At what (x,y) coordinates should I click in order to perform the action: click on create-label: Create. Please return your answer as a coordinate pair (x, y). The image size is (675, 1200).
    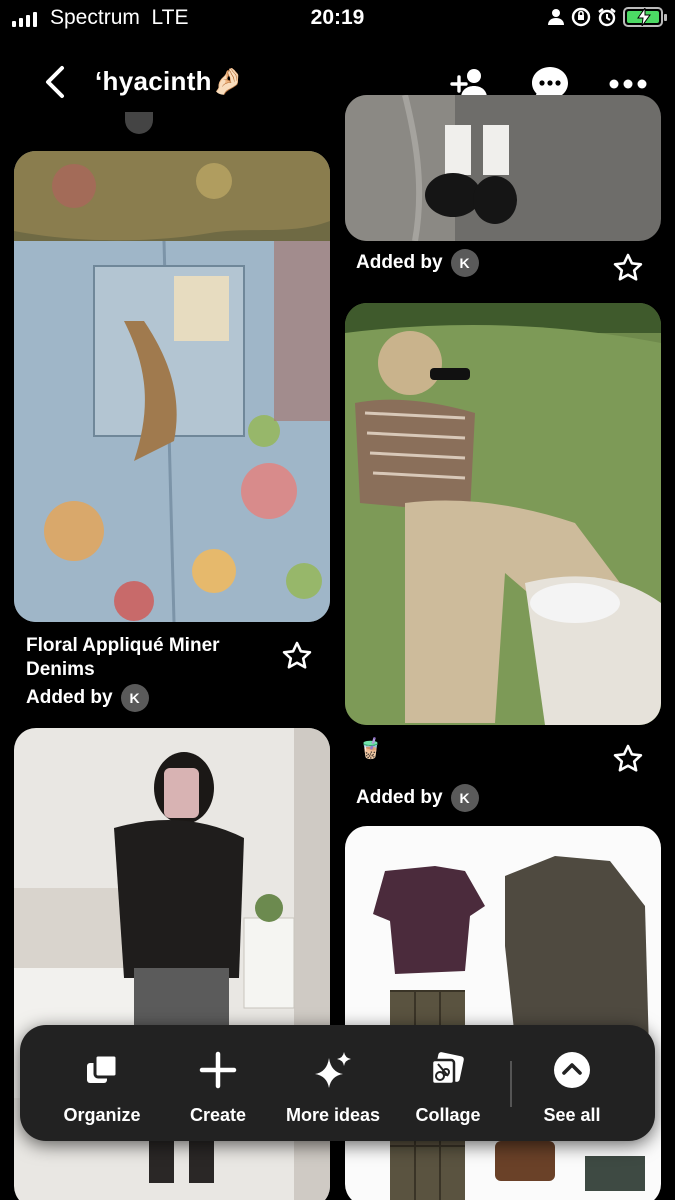
    Looking at the image, I should click on (218, 1115).